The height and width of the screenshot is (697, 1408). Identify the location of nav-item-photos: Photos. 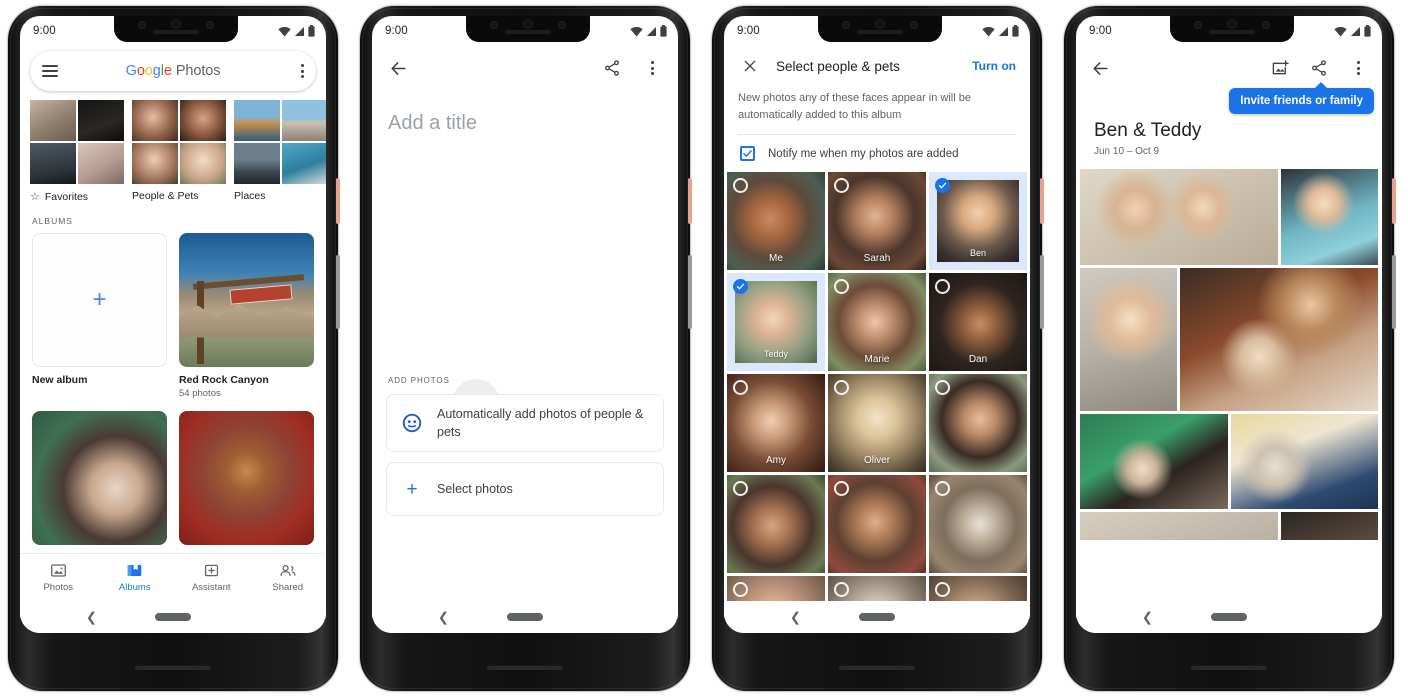
(58, 577).